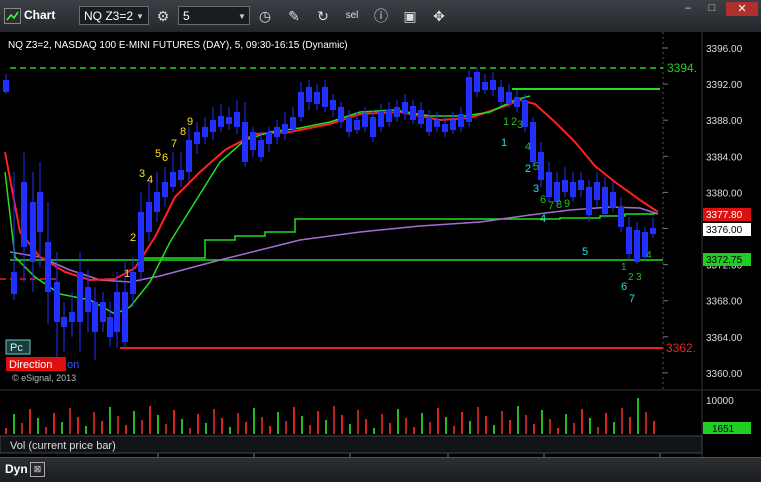 The image size is (761, 482). Describe the element at coordinates (37, 469) in the screenshot. I see `mode-toggle-icon: ⊠` at that location.